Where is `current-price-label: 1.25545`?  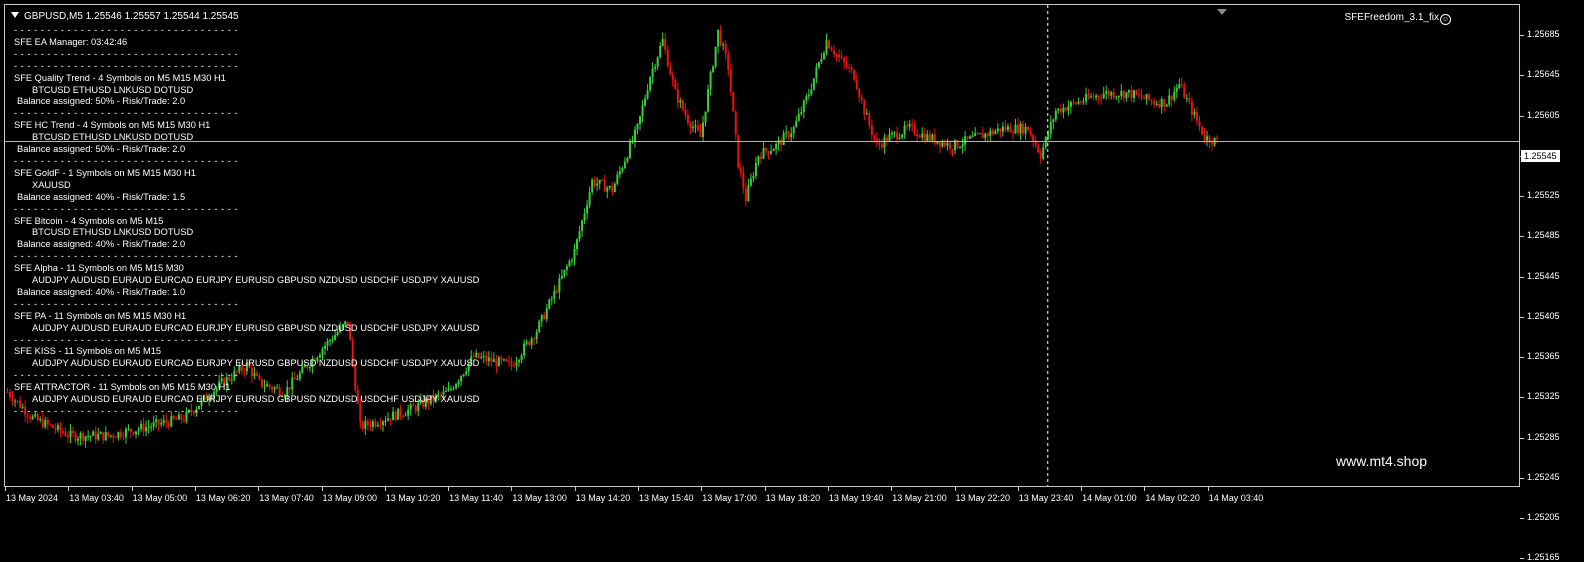
current-price-label: 1.25545 is located at coordinates (1540, 156).